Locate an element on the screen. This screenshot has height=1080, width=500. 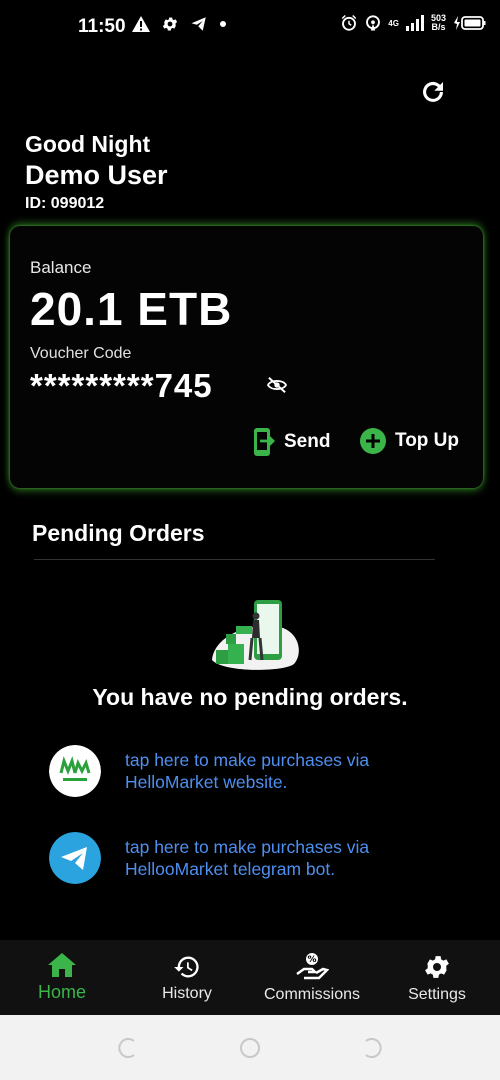
send-label: Send is located at coordinates (307, 441).